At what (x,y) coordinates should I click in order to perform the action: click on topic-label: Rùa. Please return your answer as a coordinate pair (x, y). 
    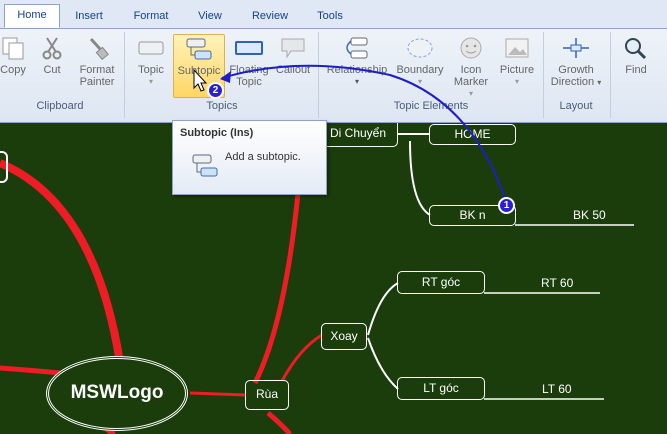
    Looking at the image, I should click on (266, 394).